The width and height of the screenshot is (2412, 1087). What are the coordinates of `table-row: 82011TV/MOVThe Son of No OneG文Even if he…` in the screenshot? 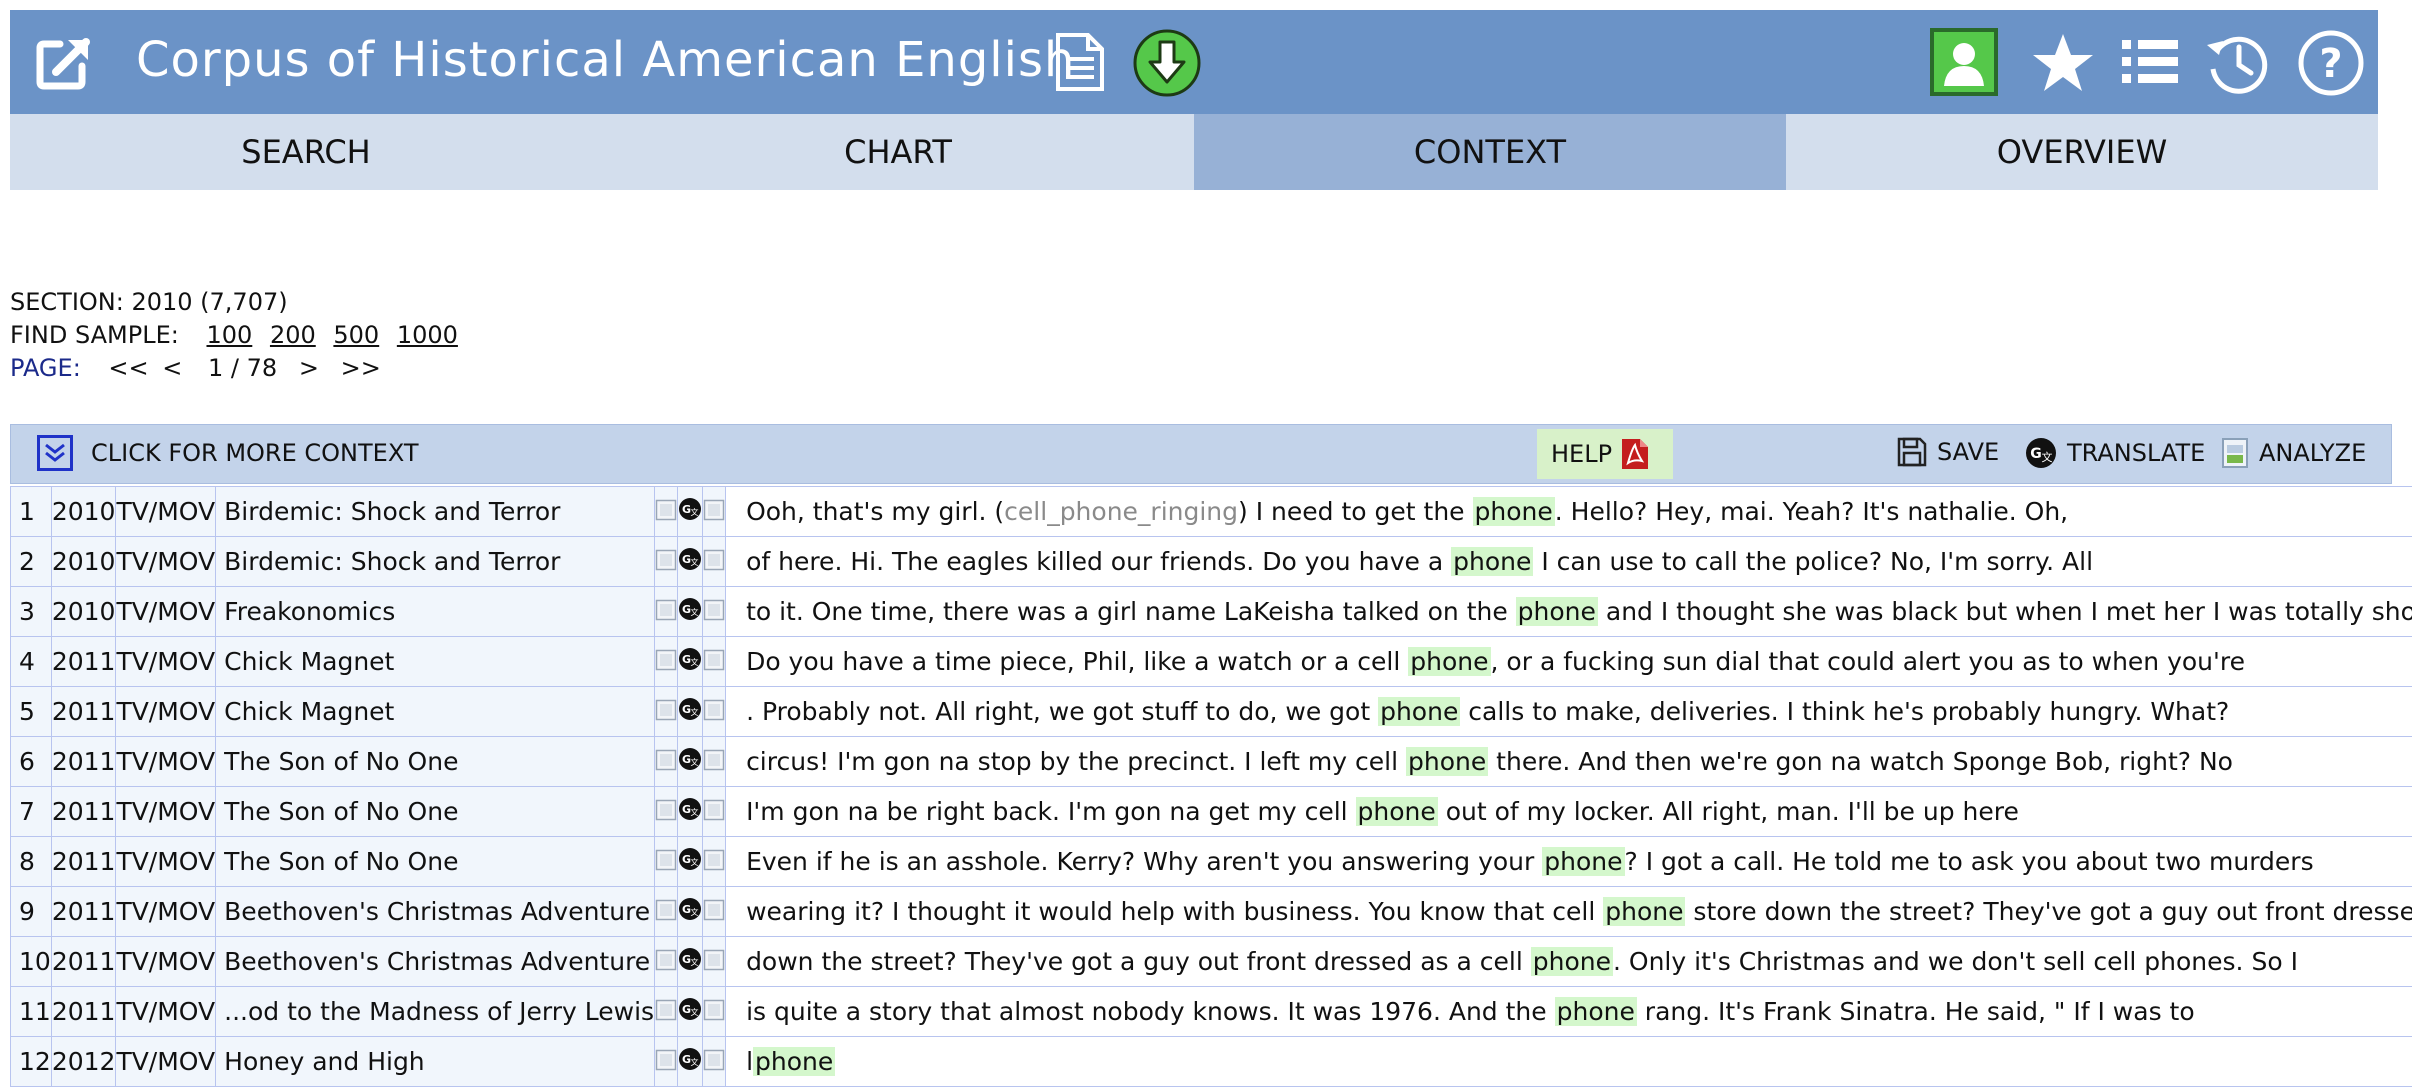 It's located at (1211, 862).